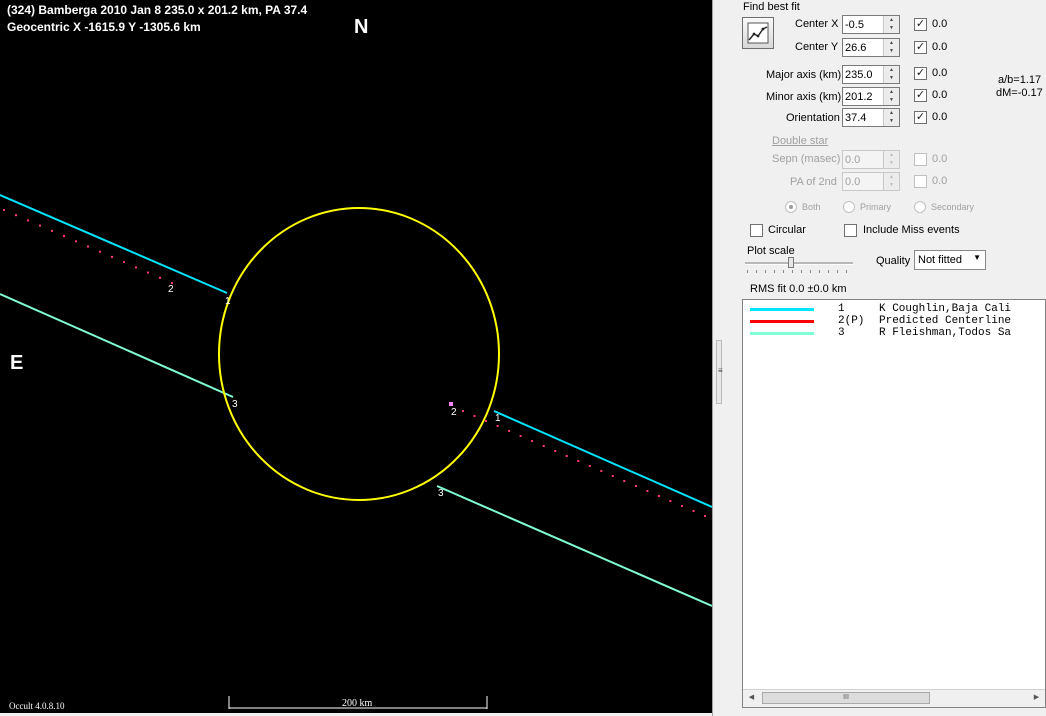 The width and height of the screenshot is (1046, 716). I want to click on list-item: 1 K Coughlin,Baja Cali, so click(877, 309).